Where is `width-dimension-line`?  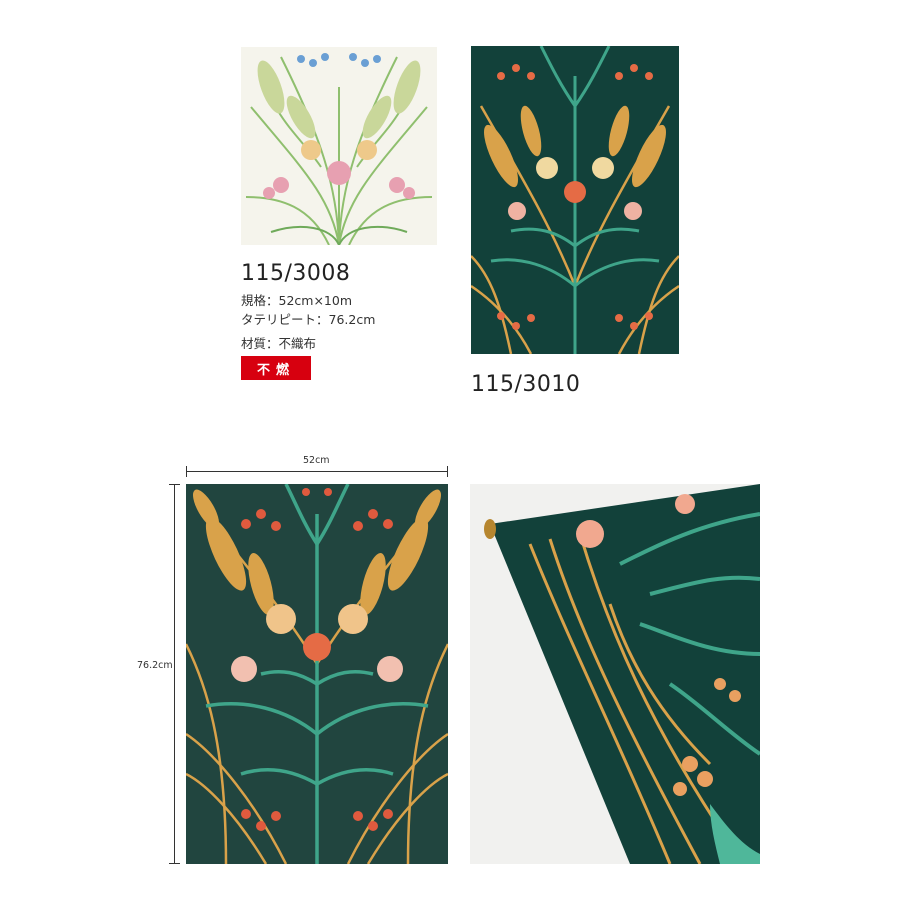 width-dimension-line is located at coordinates (317, 471).